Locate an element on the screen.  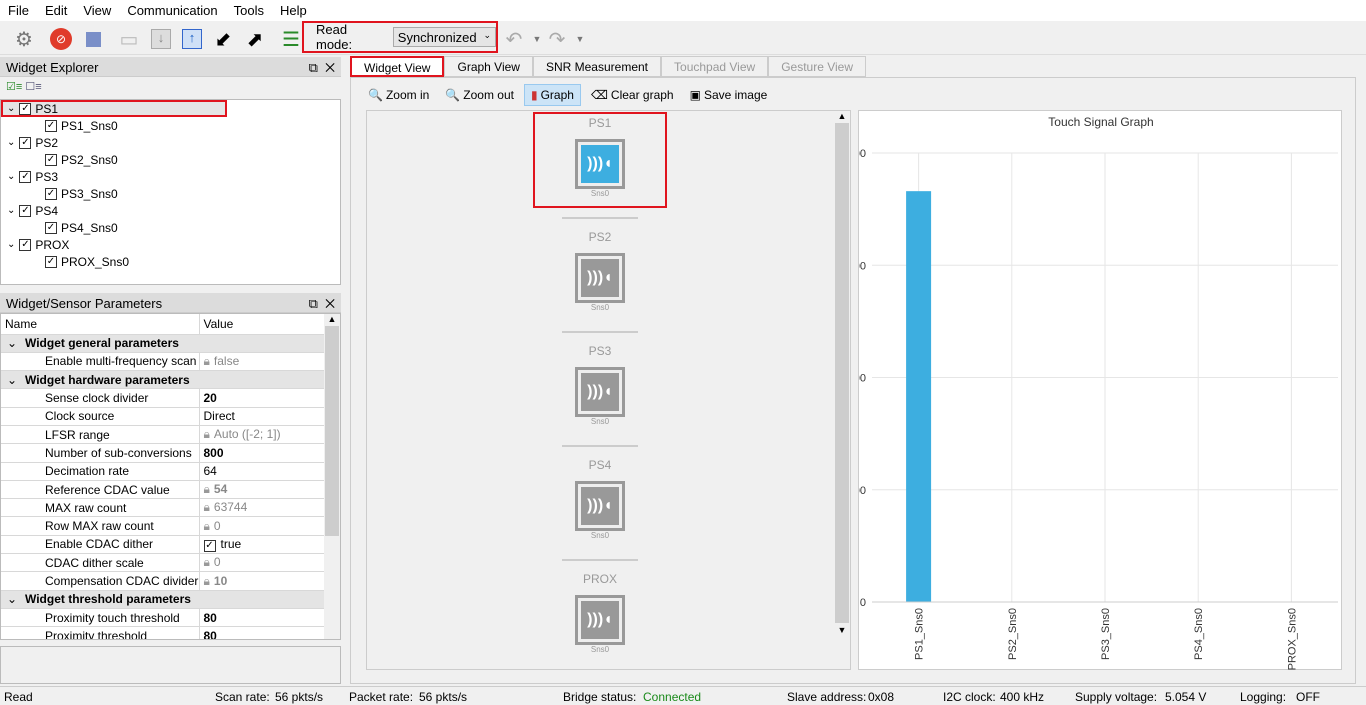
param-value-cell: Direct is located at coordinates (261, 416).